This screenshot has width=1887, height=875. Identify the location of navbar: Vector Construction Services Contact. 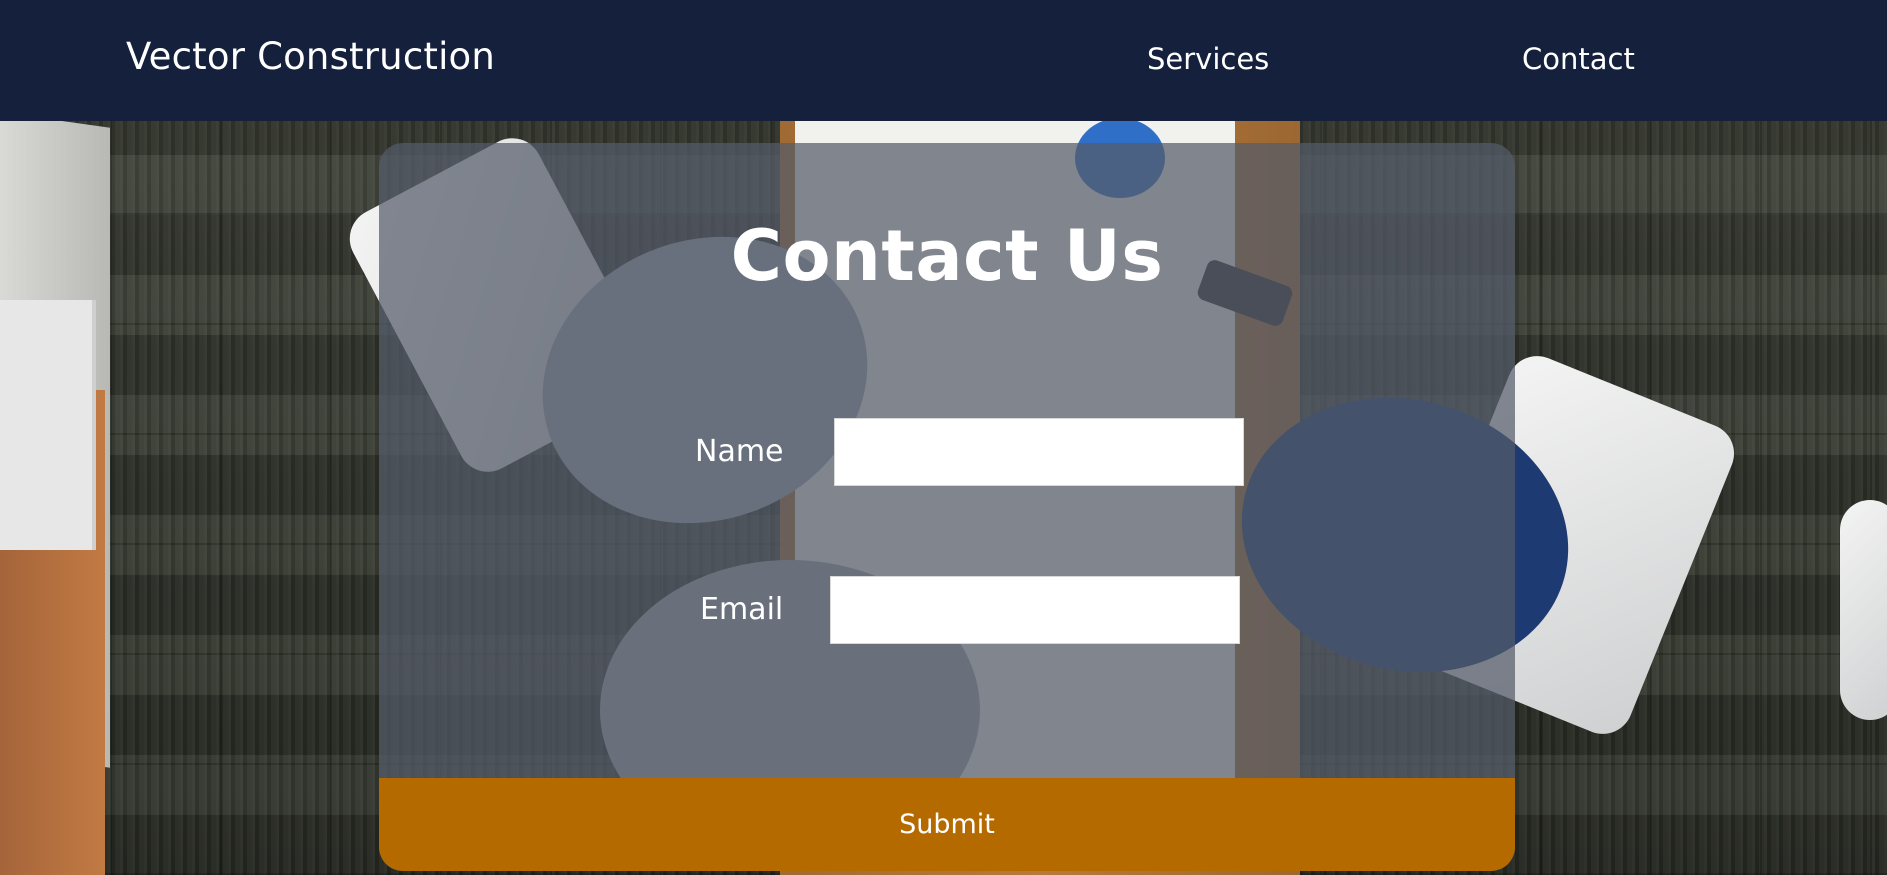
(943, 60).